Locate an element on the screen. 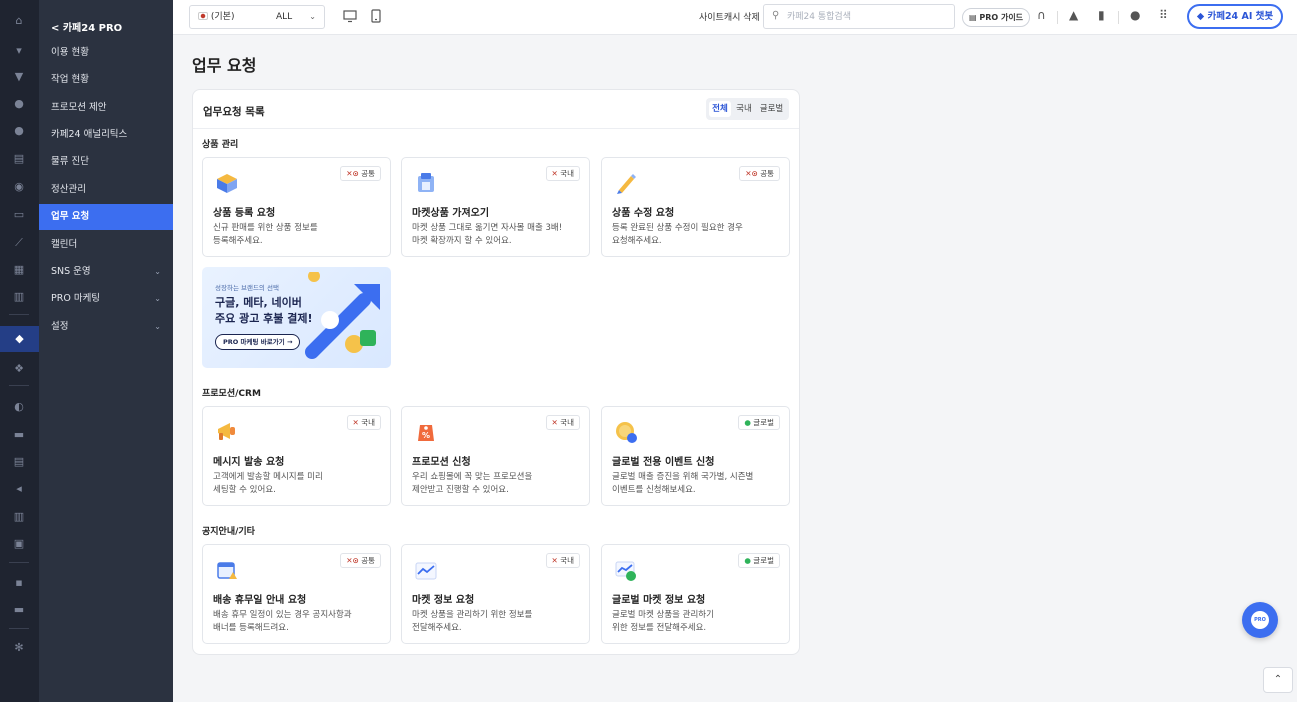  market-import-icon is located at coordinates (426, 182).